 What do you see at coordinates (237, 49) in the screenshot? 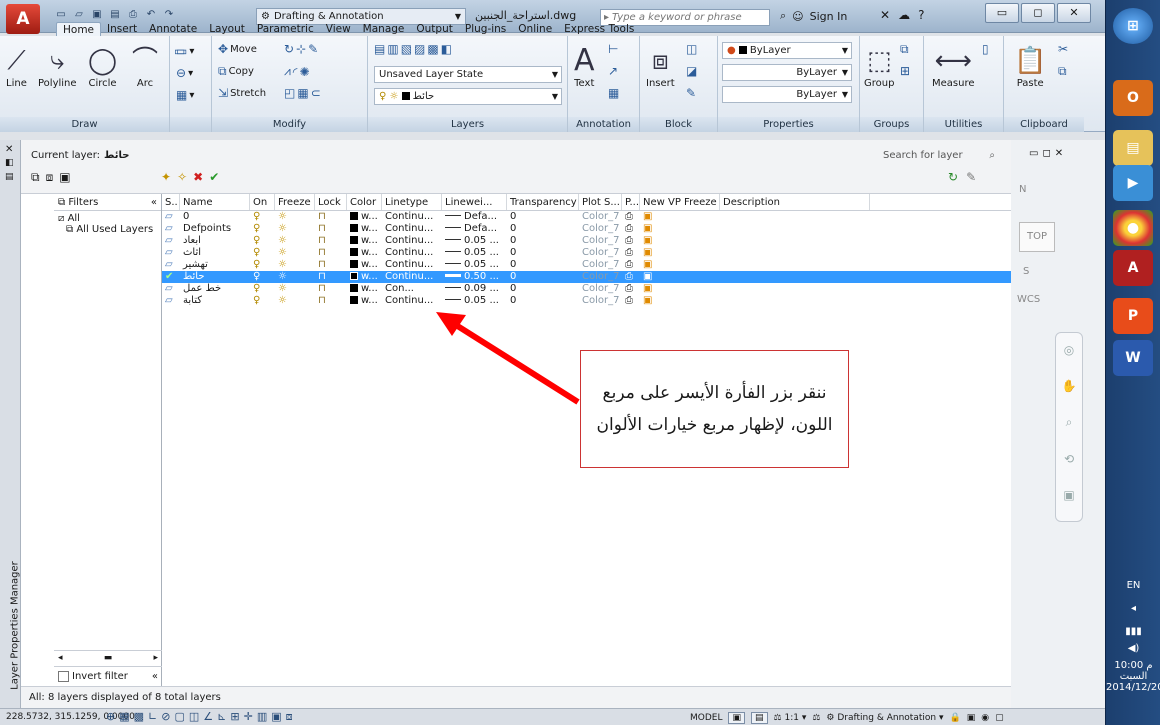
I see `move-button: ✥ Move` at bounding box center [237, 49].